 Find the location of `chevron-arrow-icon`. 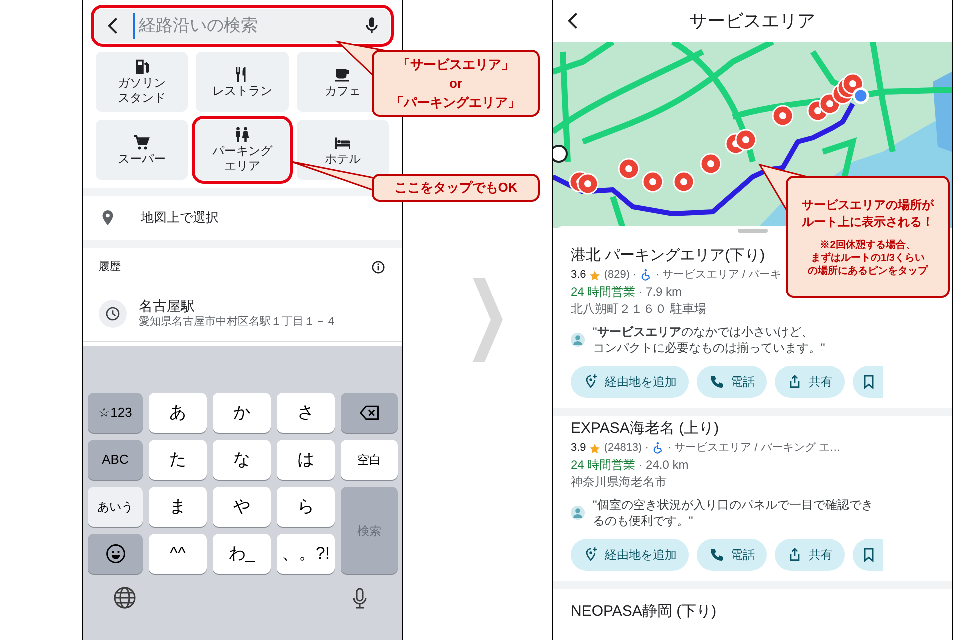

chevron-arrow-icon is located at coordinates (488, 320).